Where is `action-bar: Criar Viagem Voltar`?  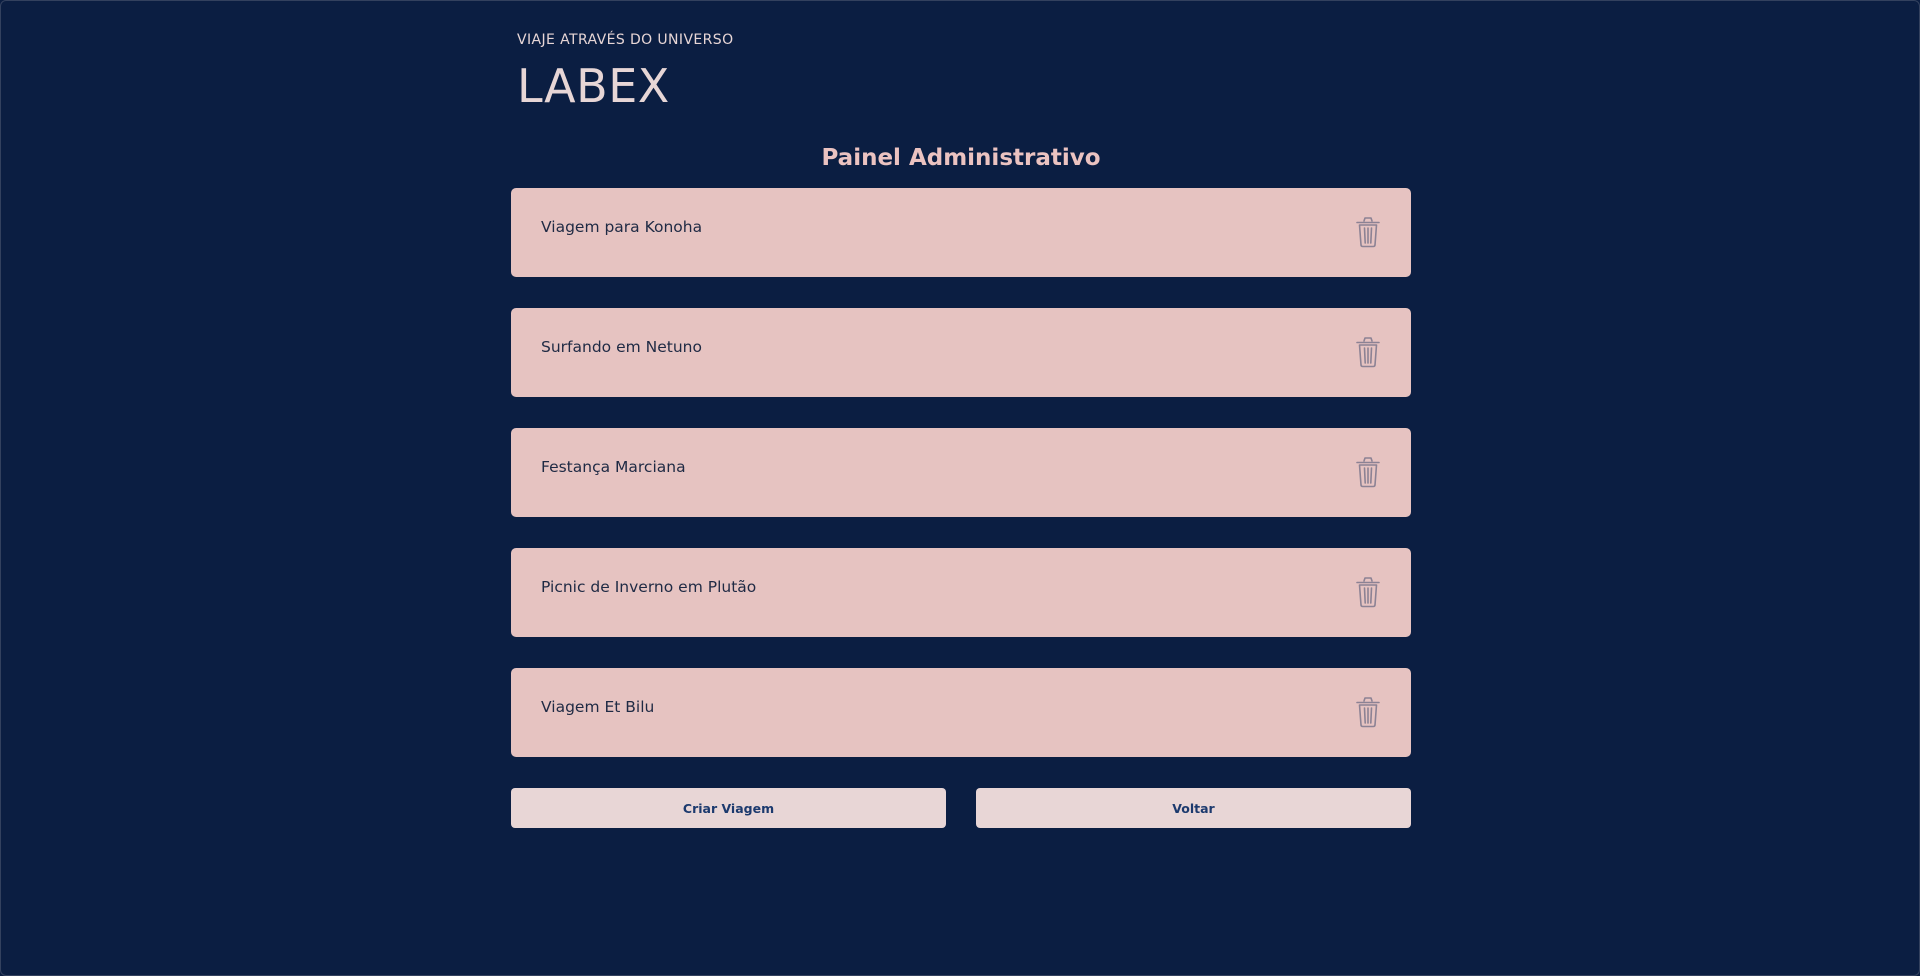
action-bar: Criar Viagem Voltar is located at coordinates (961, 808).